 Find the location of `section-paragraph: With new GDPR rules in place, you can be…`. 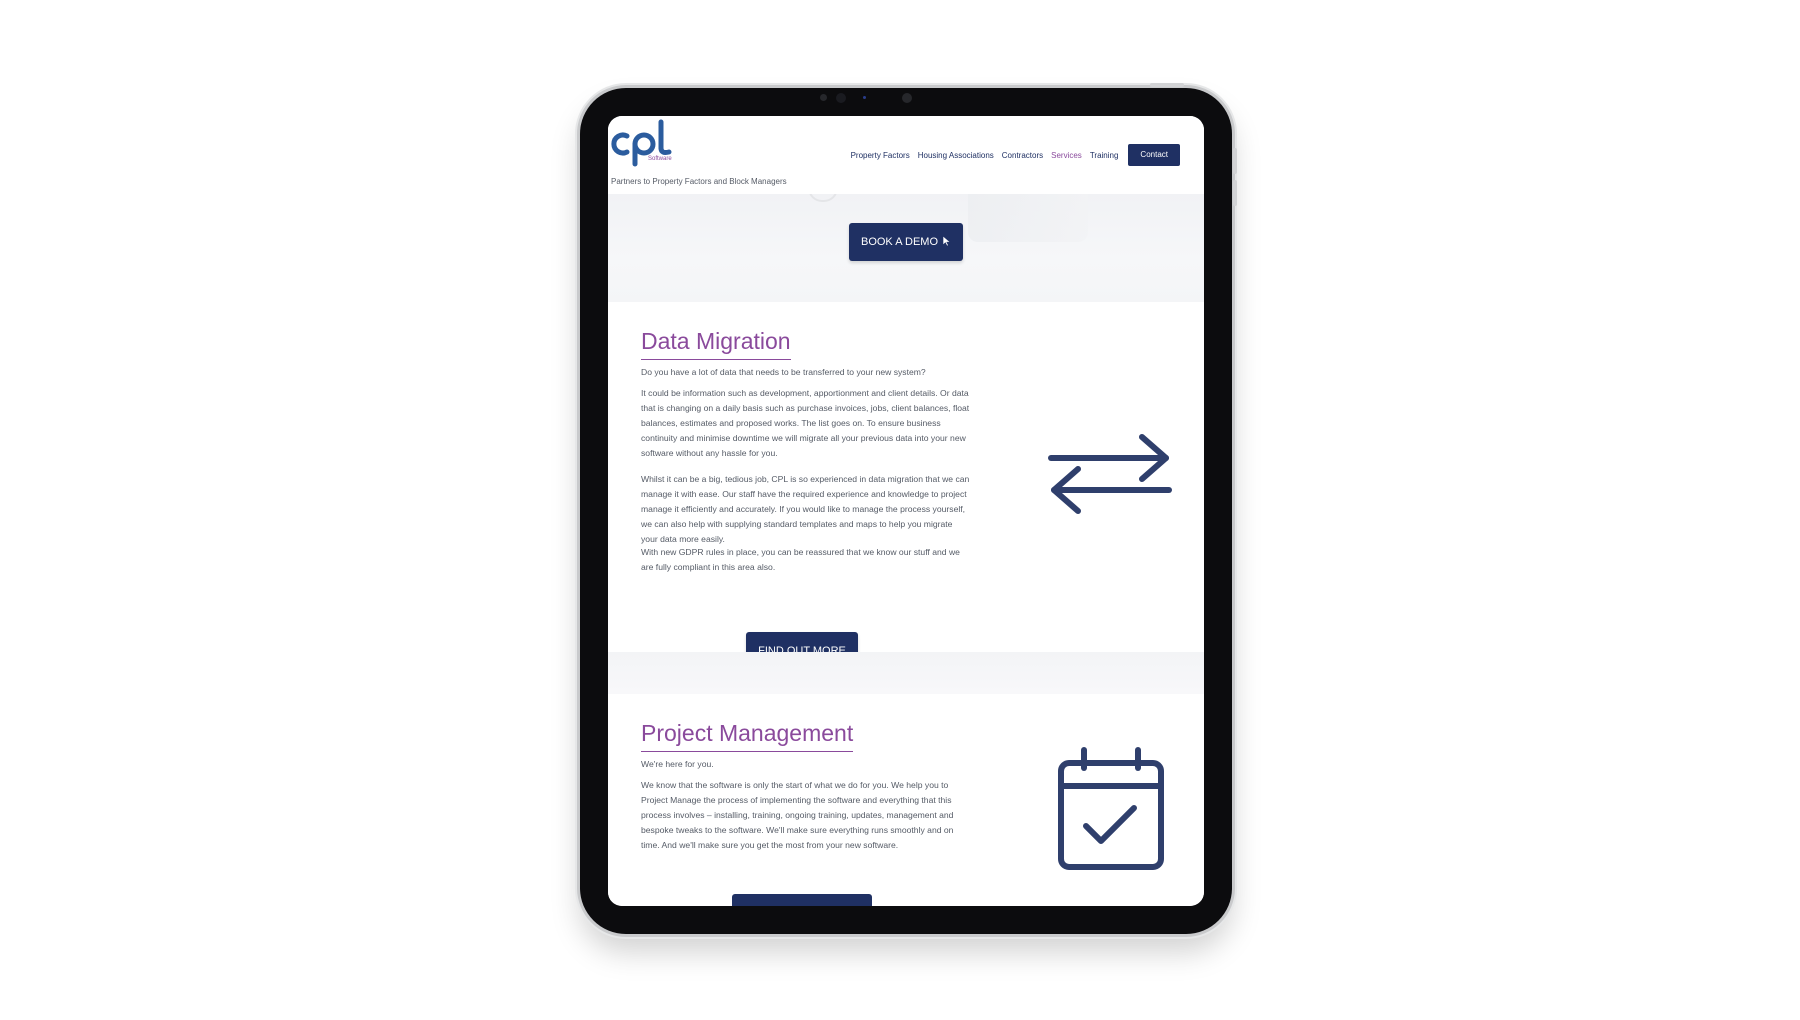

section-paragraph: With new GDPR rules in place, you can be… is located at coordinates (800, 559).